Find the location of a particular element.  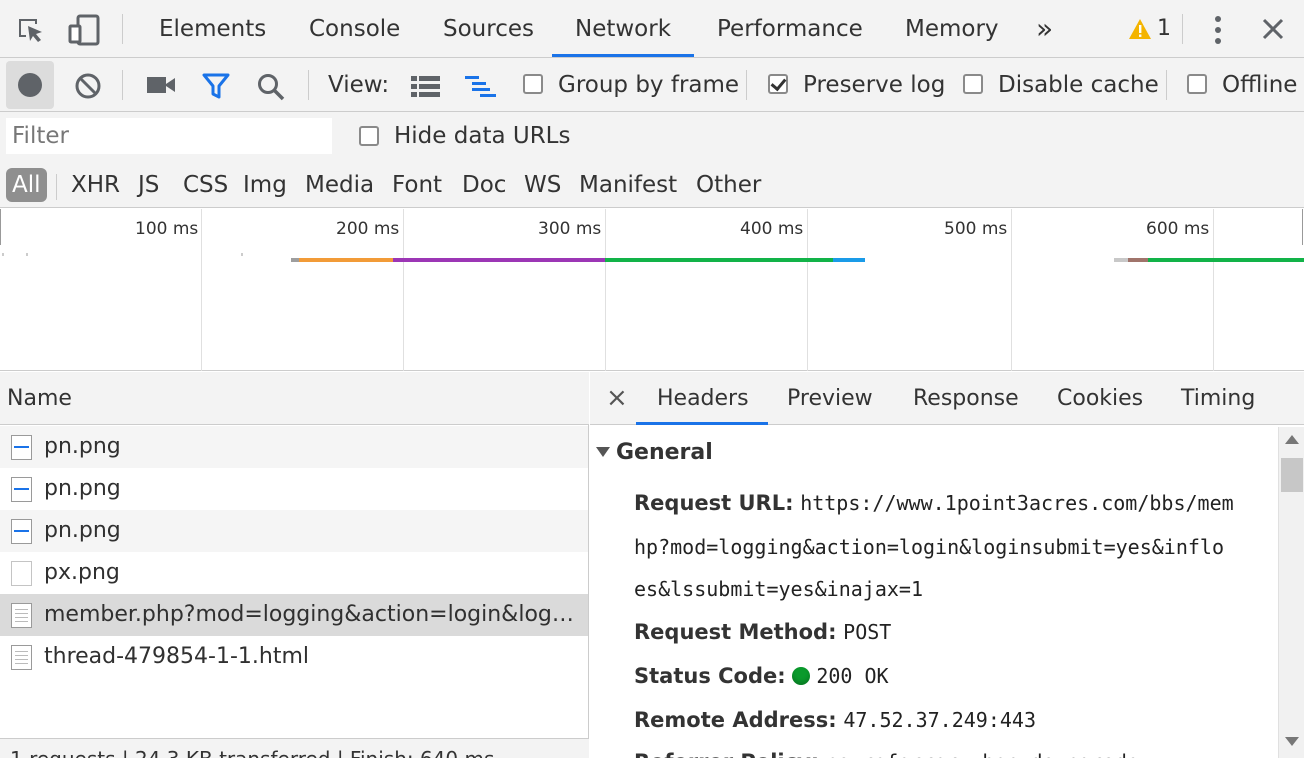

type-manifest: Manifest is located at coordinates (628, 185).